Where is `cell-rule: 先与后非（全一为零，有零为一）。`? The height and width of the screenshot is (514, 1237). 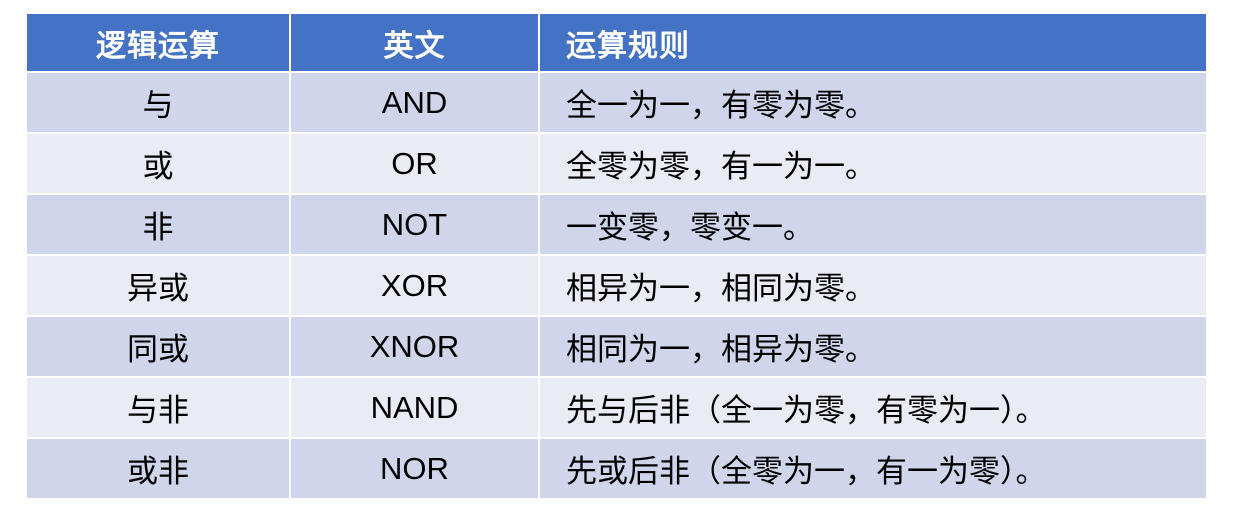
cell-rule: 先与后非（全一为零，有零为一）。 is located at coordinates (873, 408).